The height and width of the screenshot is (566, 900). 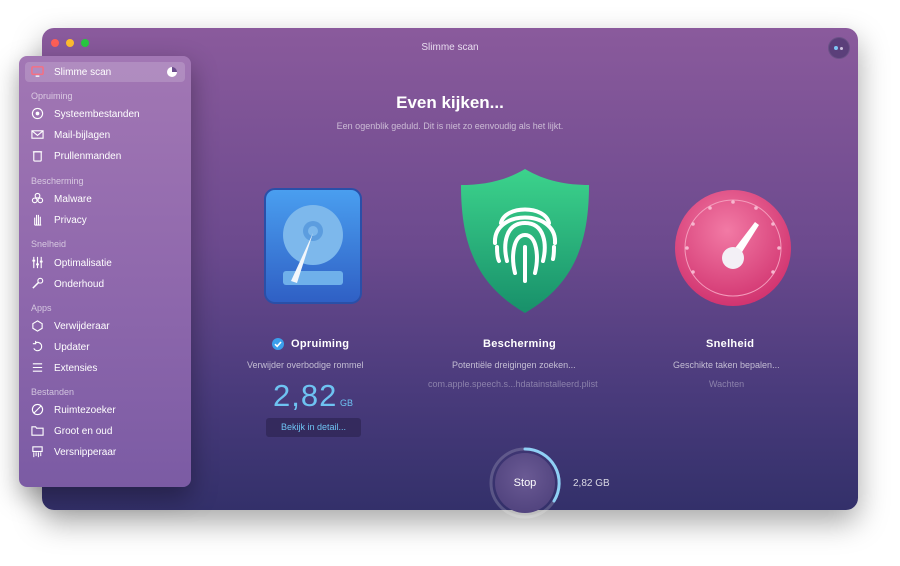 What do you see at coordinates (38, 283) in the screenshot?
I see `wrench-icon` at bounding box center [38, 283].